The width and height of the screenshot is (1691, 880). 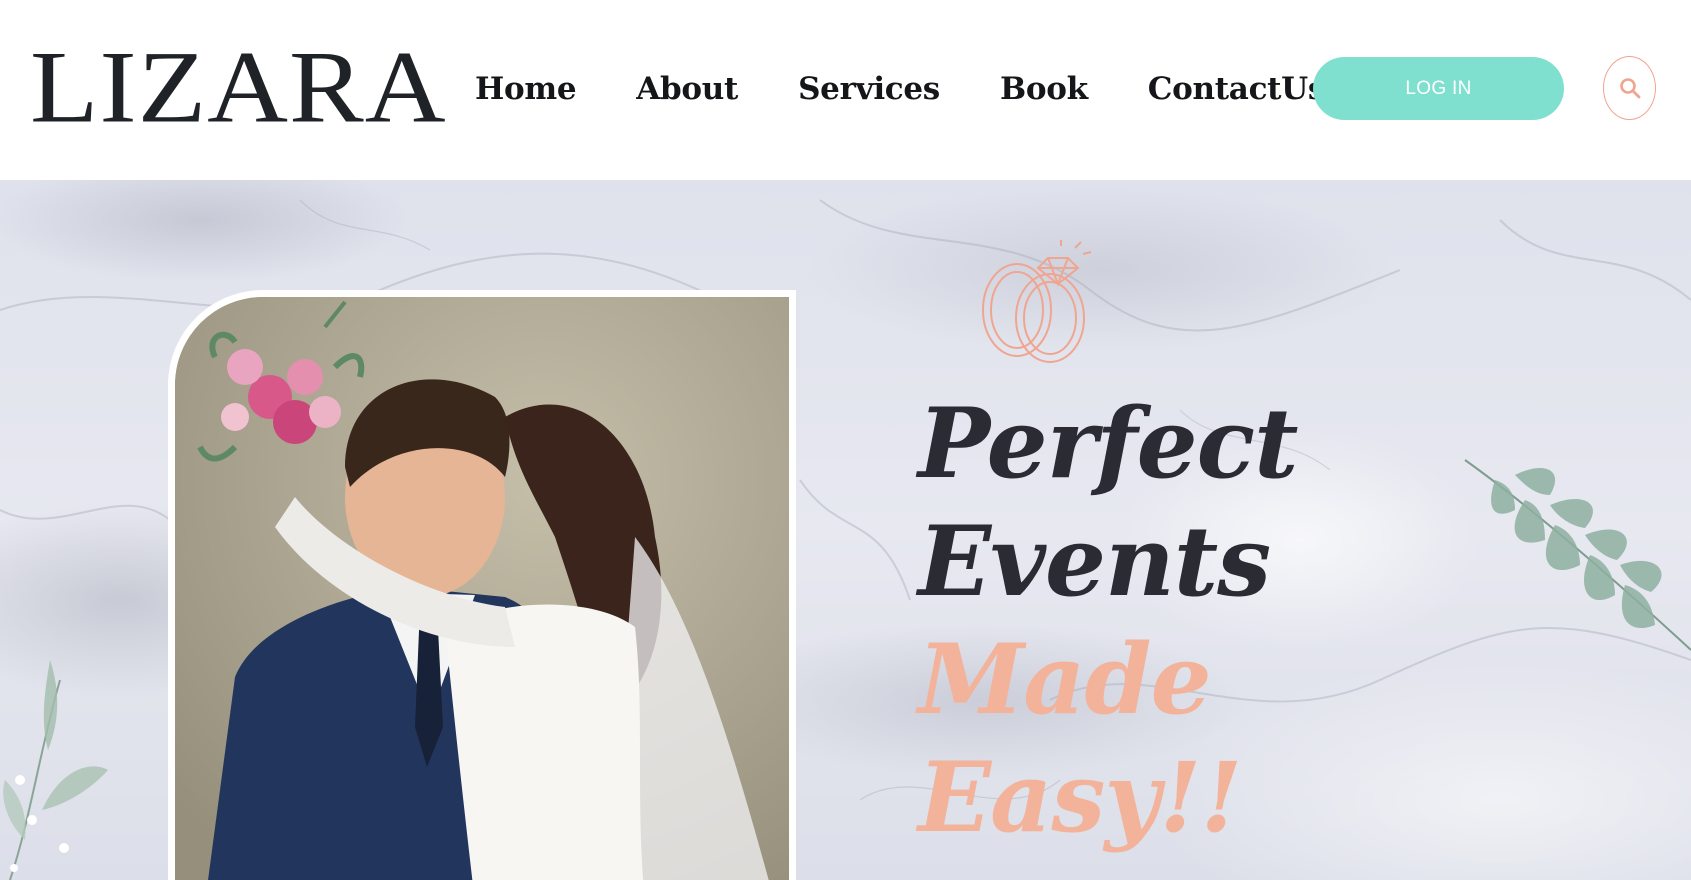 What do you see at coordinates (1438, 88) in the screenshot?
I see `login-button: LOG IN` at bounding box center [1438, 88].